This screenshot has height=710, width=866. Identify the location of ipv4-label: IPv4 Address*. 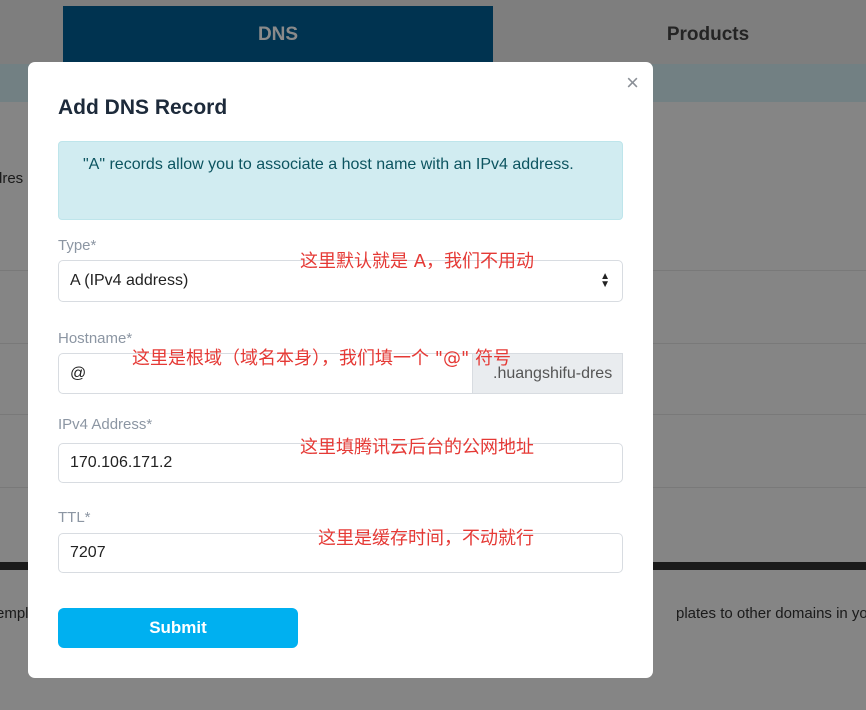
(105, 424).